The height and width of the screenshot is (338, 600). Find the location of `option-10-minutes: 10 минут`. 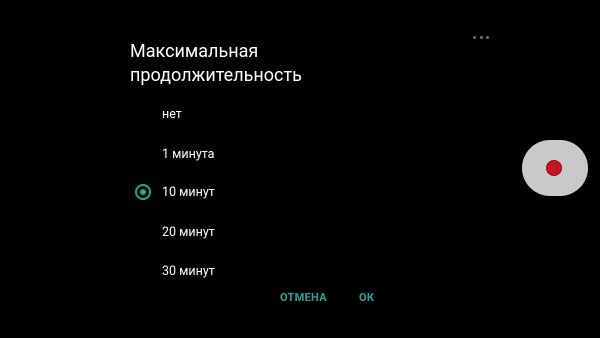

option-10-minutes: 10 минут is located at coordinates (260, 192).